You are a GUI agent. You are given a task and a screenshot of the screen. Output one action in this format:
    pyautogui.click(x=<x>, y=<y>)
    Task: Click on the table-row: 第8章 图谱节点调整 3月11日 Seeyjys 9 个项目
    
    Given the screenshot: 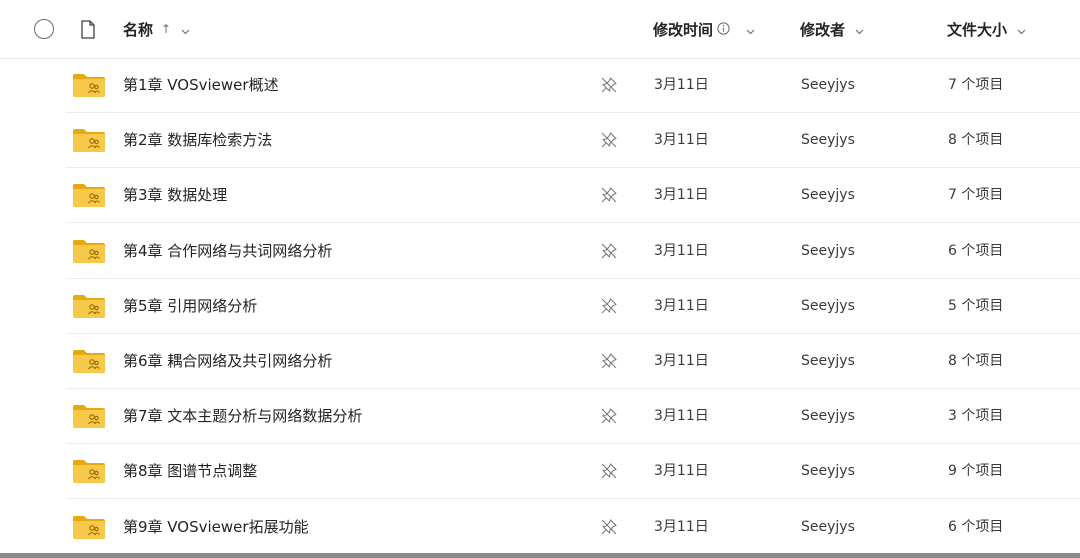 What is the action you would take?
    pyautogui.click(x=540, y=472)
    